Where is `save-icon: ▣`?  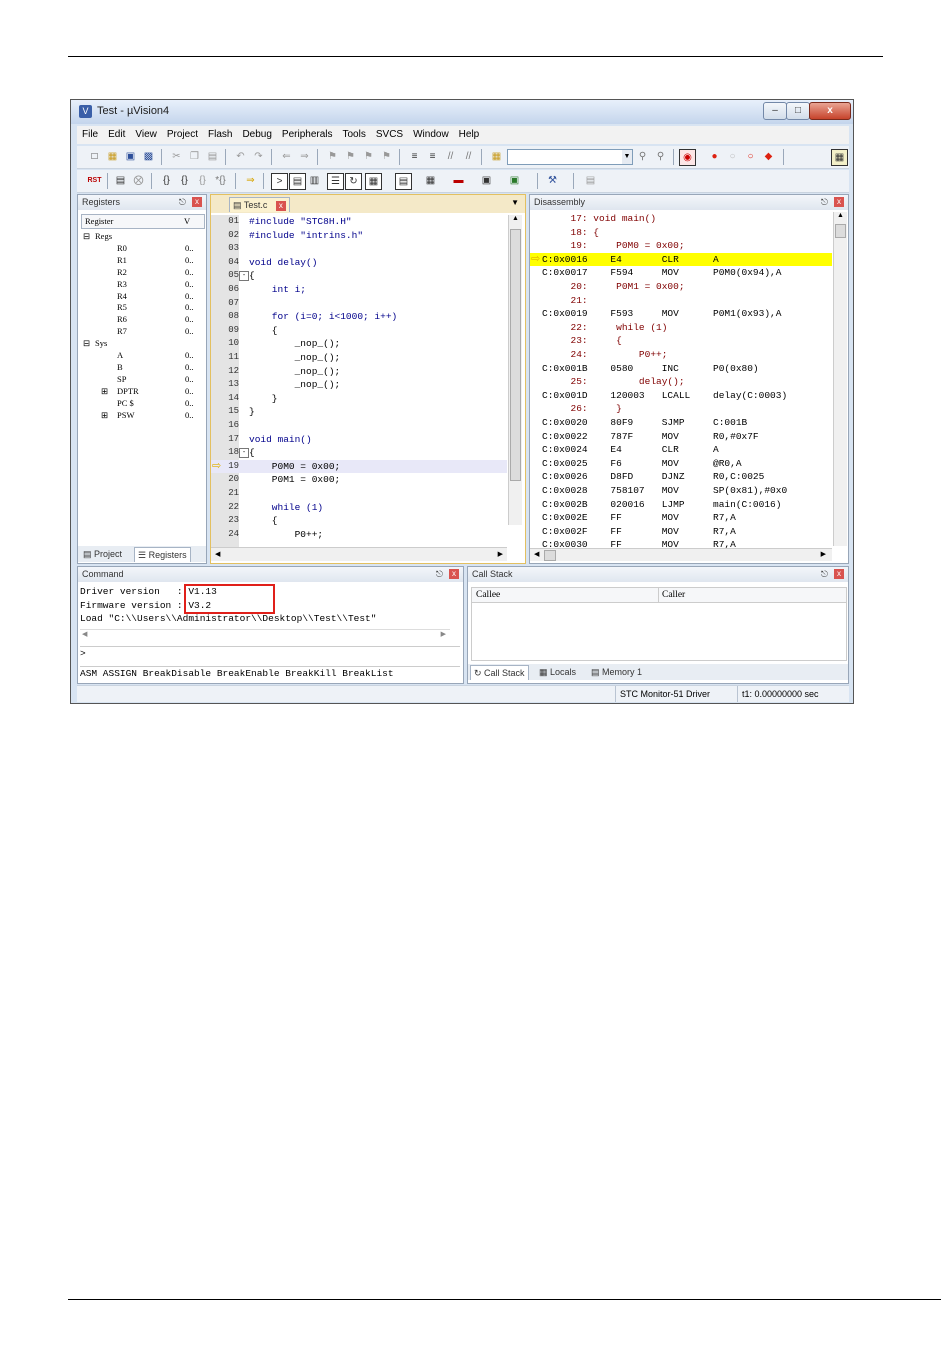 save-icon: ▣ is located at coordinates (130, 156).